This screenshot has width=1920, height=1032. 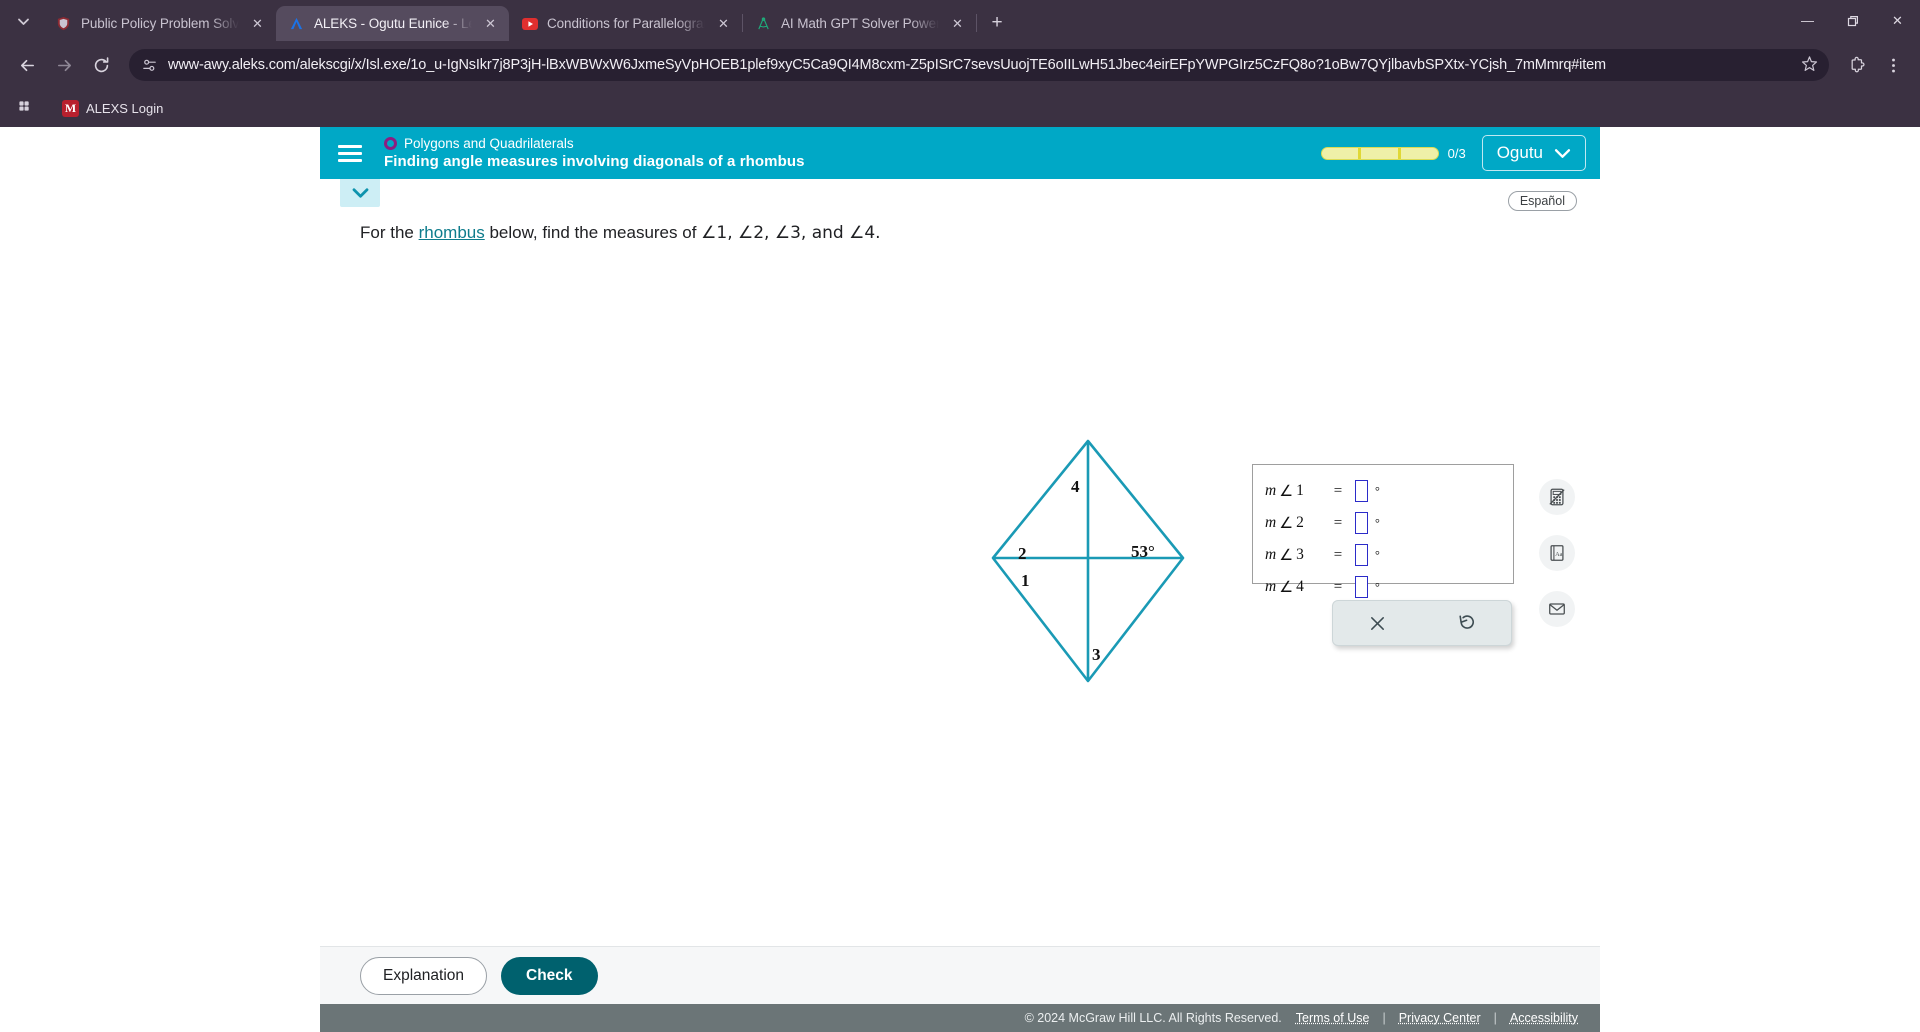 I want to click on bookmark-star-icon, so click(x=1810, y=65).